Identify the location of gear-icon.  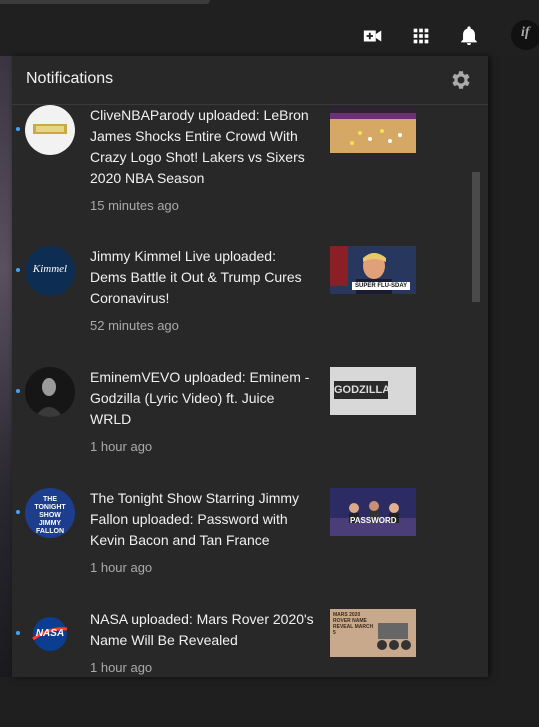
(460, 80).